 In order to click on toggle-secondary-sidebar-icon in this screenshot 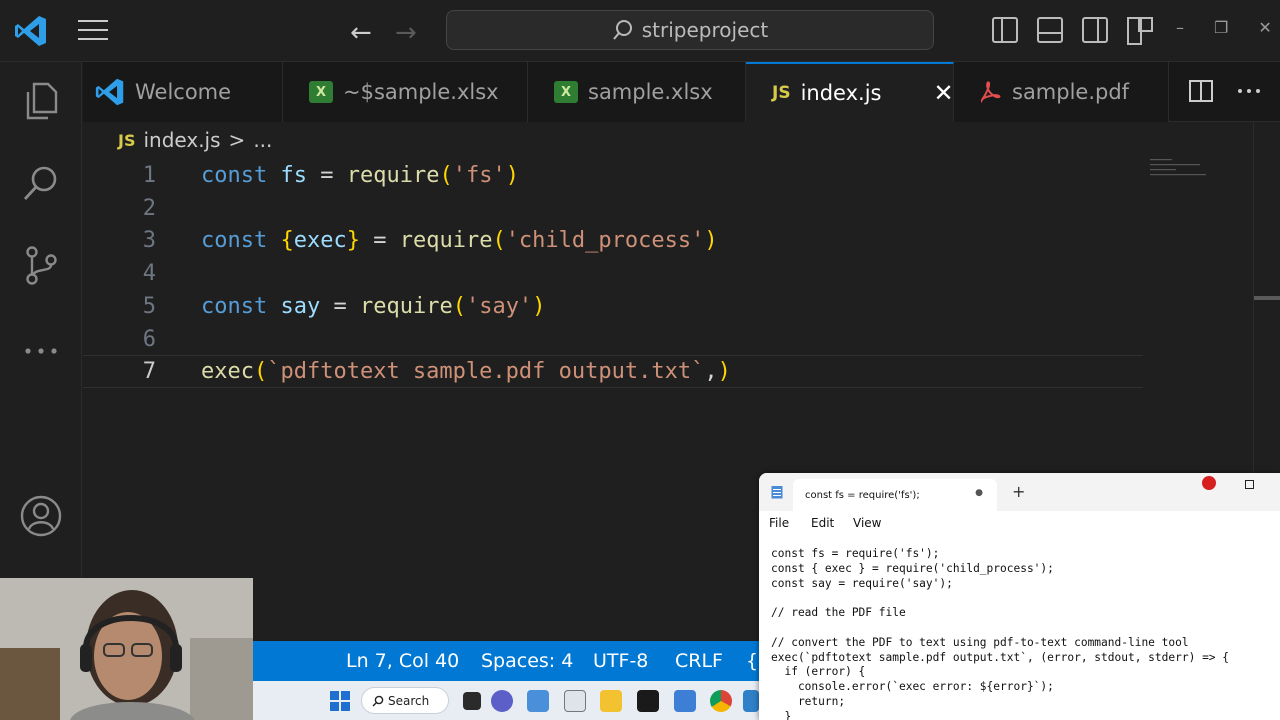, I will do `click(1095, 30)`.